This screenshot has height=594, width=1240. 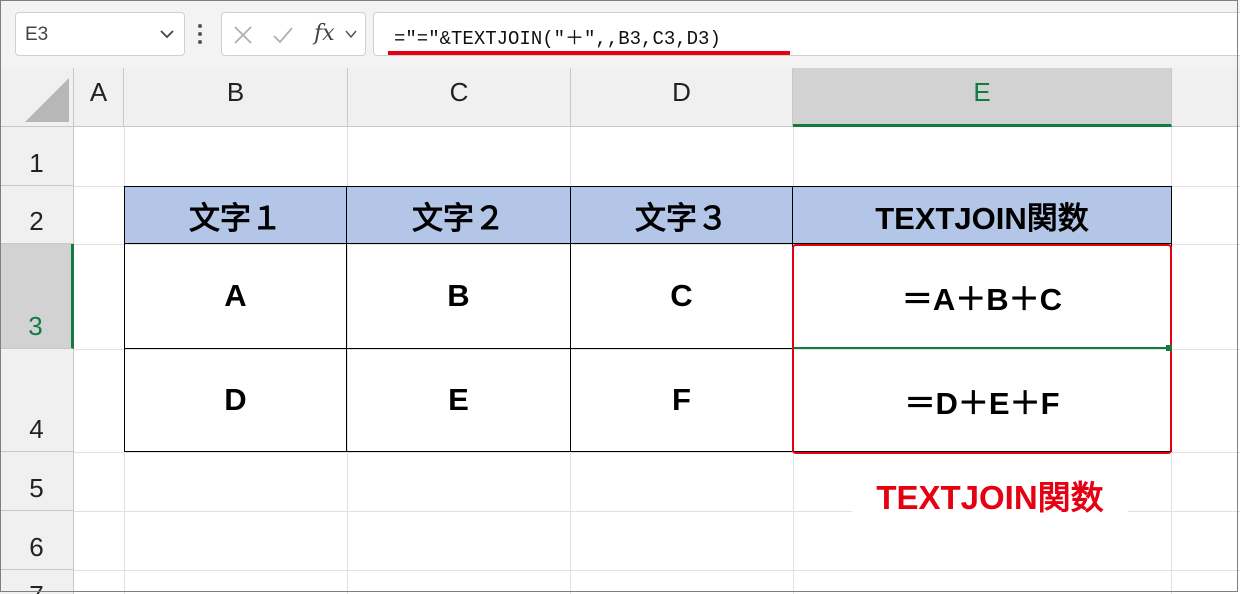 What do you see at coordinates (459, 215) in the screenshot?
I see `cell-c2: 文字２` at bounding box center [459, 215].